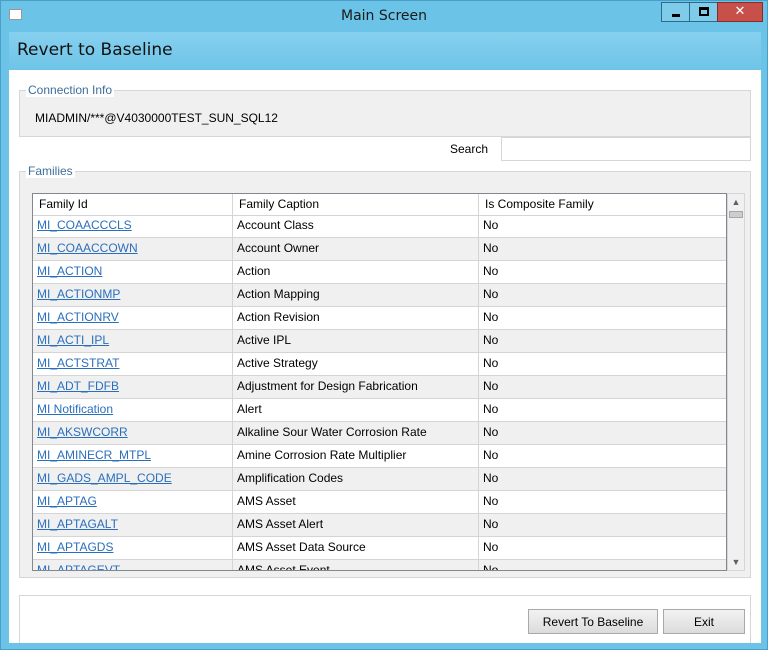 This screenshot has width=768, height=650. I want to click on table-row: MI_ACTIONMP Action Mapping No, so click(379, 295).